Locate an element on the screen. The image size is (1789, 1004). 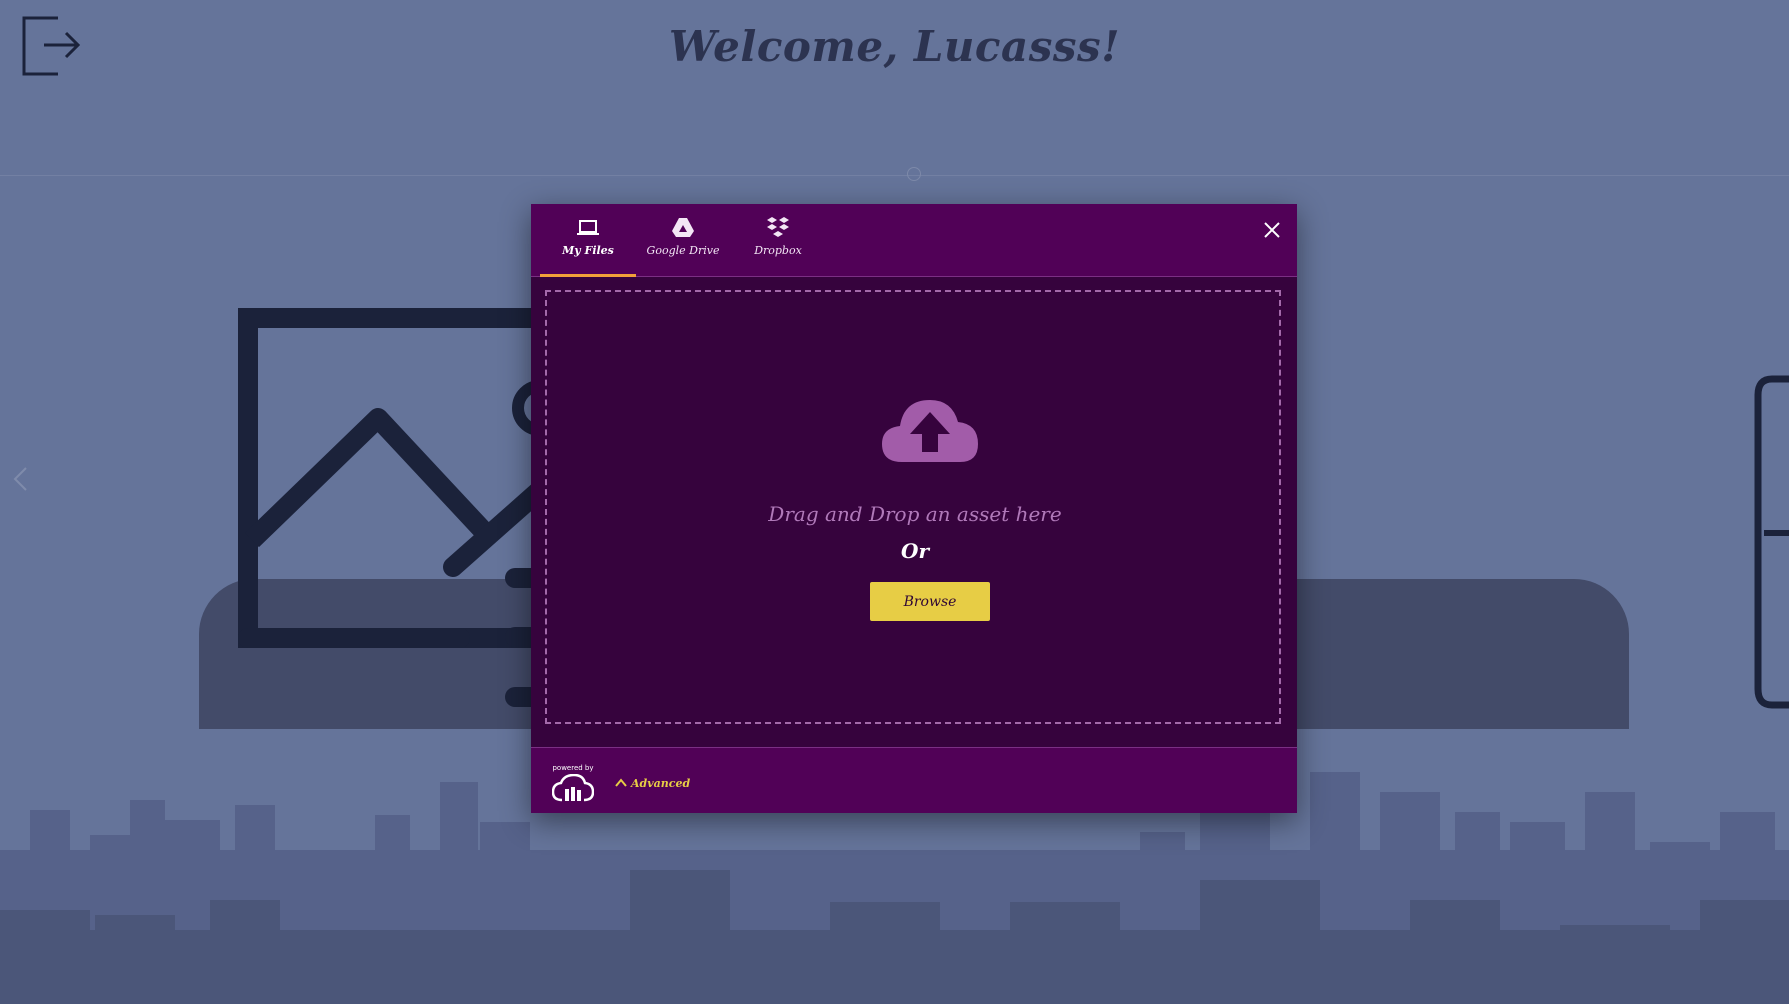
advanced-label: Advanced is located at coordinates (661, 783).